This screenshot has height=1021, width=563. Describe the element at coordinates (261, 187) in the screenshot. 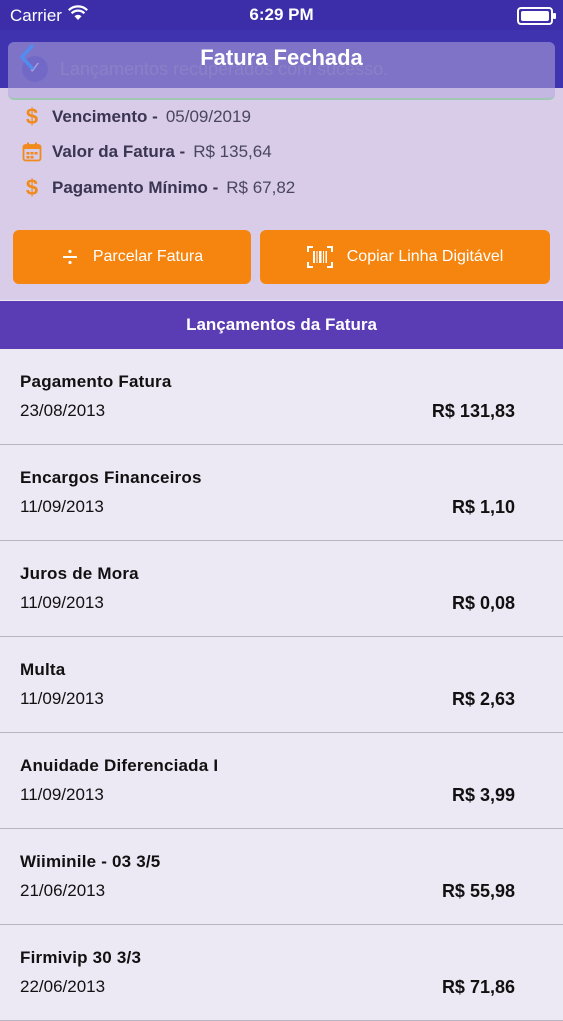

I see `minimum-payment-value: R$ 67,82` at that location.